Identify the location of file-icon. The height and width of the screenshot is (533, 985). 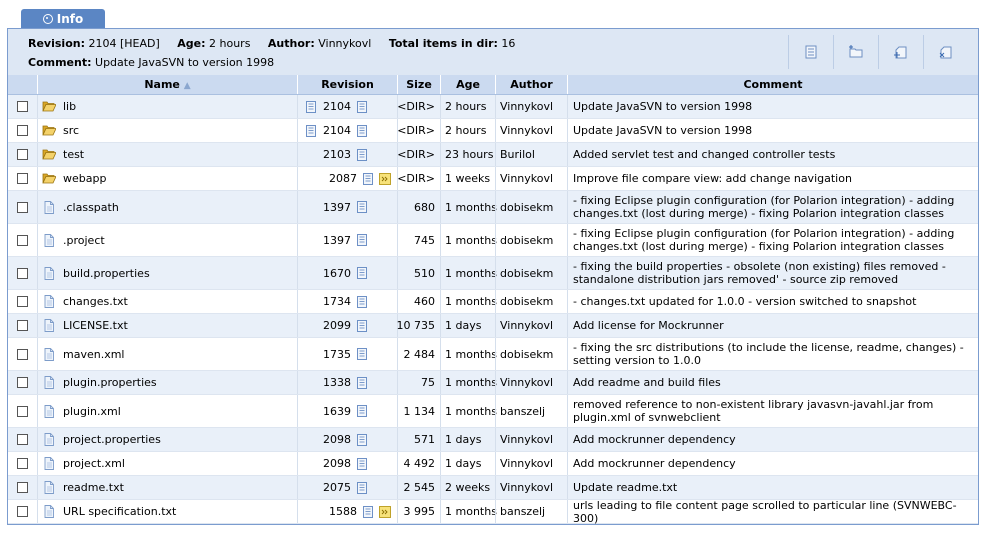
(49, 439).